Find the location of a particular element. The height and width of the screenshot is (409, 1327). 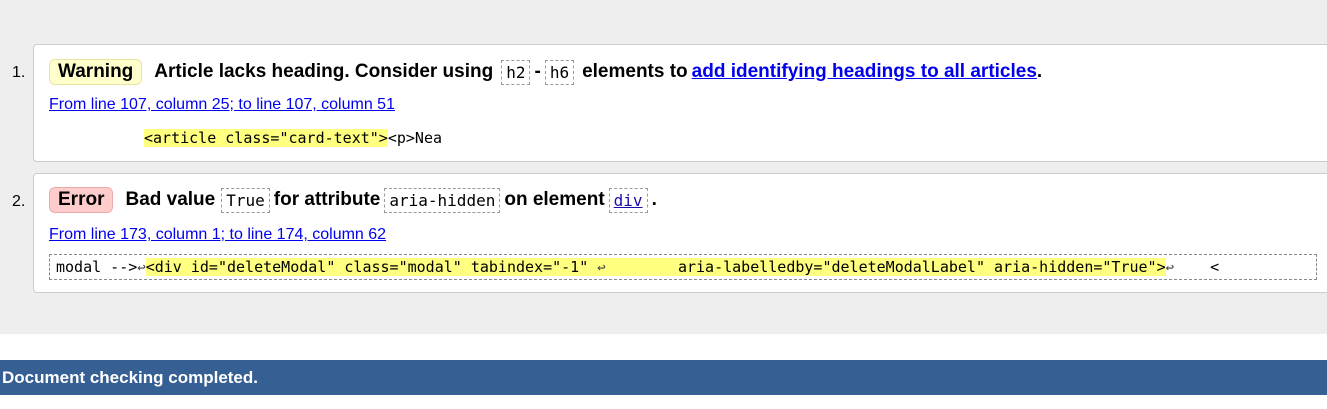

element-link: div is located at coordinates (628, 200).